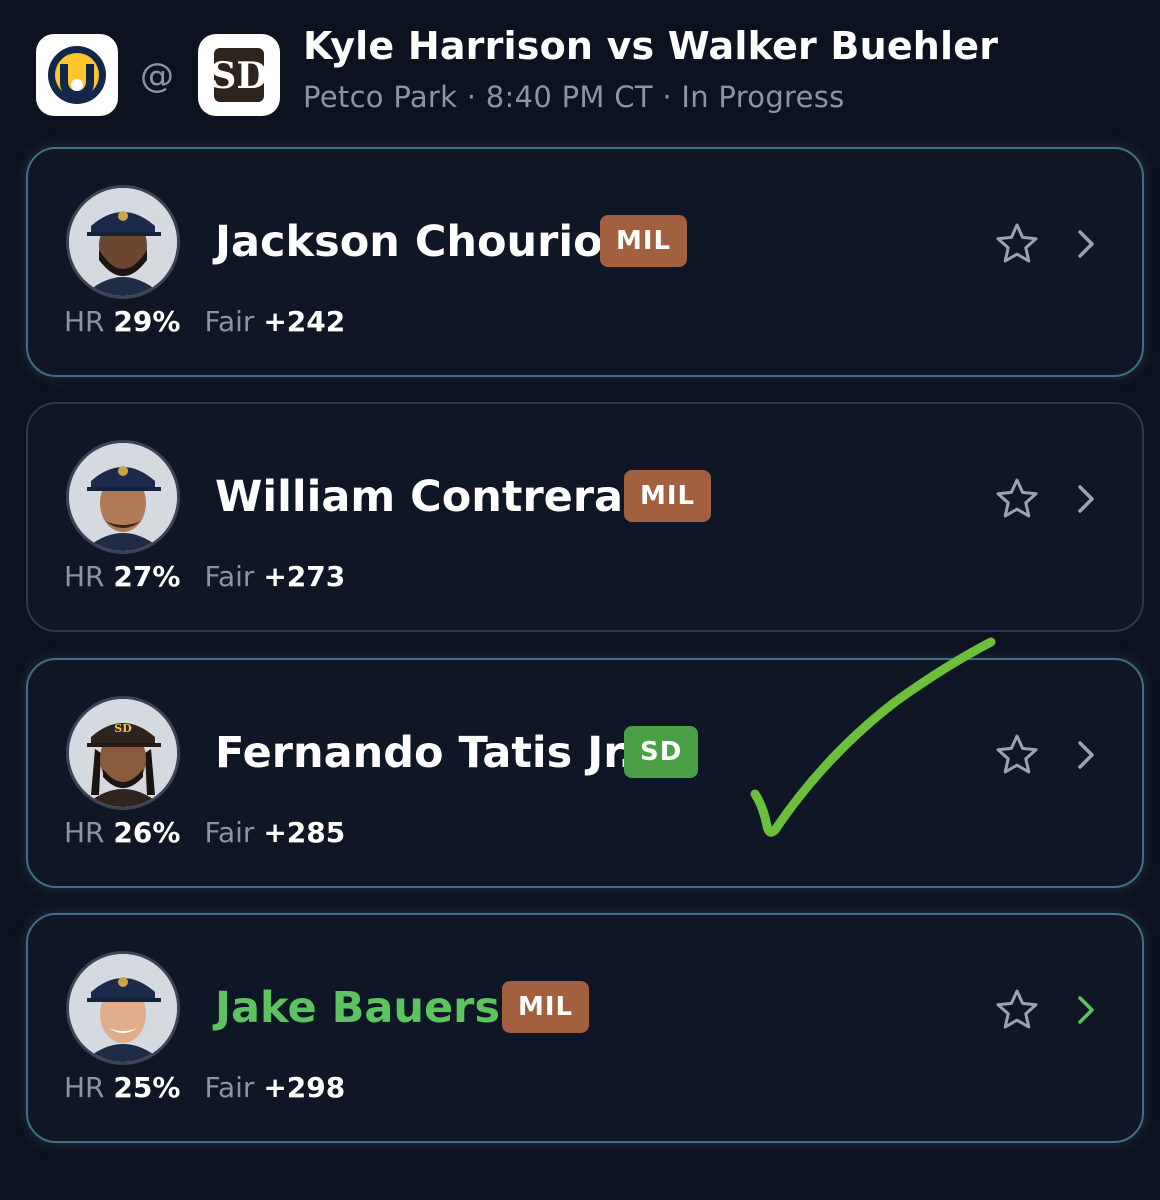  What do you see at coordinates (425, 753) in the screenshot?
I see `player-name: Fernando Tatis Jr.` at bounding box center [425, 753].